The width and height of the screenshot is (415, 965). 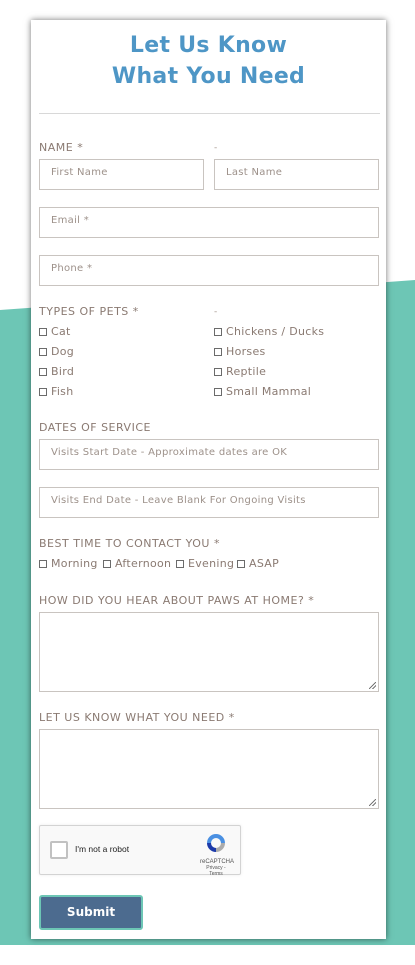 What do you see at coordinates (216, 871) in the screenshot?
I see `recaptcha-terms-link: Privacy - Terms` at bounding box center [216, 871].